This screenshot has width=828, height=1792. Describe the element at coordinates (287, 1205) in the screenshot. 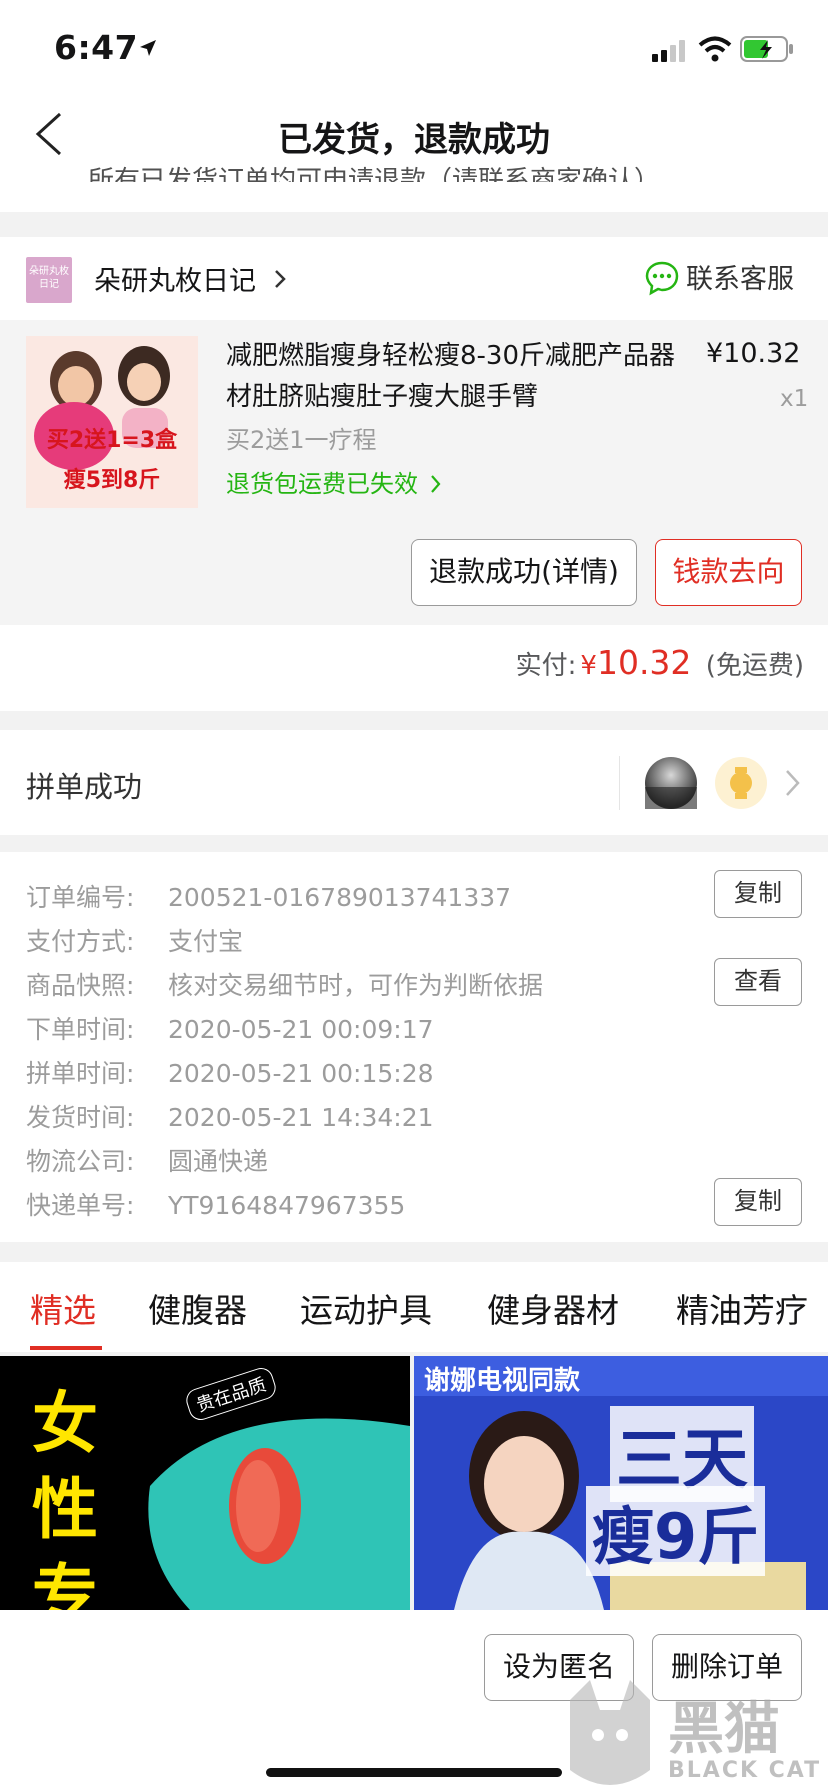

I see `tracking-number: YT9164847967355` at that location.